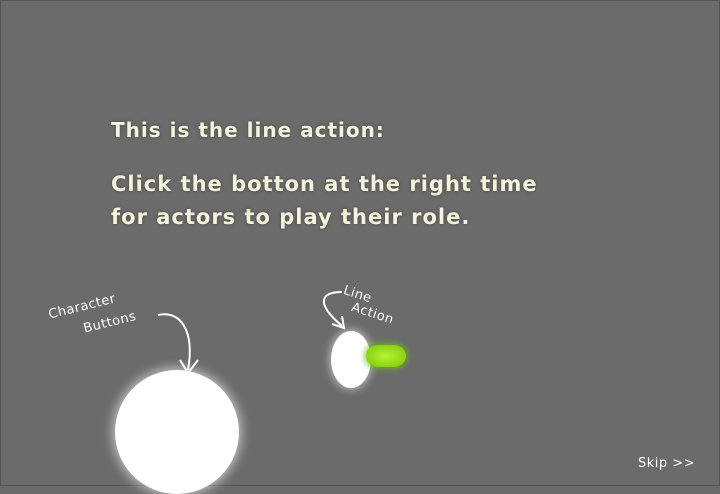 The width and height of the screenshot is (720, 494). I want to click on tutorial-title: This is the line action:, so click(248, 130).